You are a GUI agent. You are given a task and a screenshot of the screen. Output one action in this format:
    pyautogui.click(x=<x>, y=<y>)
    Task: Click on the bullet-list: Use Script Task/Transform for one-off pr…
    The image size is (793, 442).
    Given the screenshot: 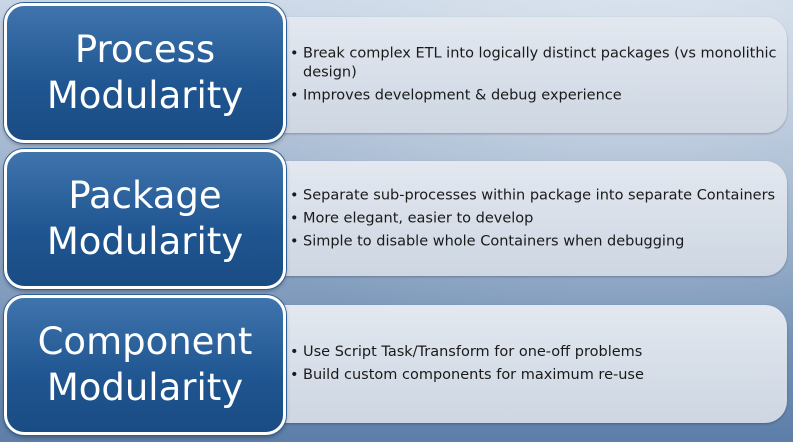 What is the action you would take?
    pyautogui.click(x=533, y=364)
    